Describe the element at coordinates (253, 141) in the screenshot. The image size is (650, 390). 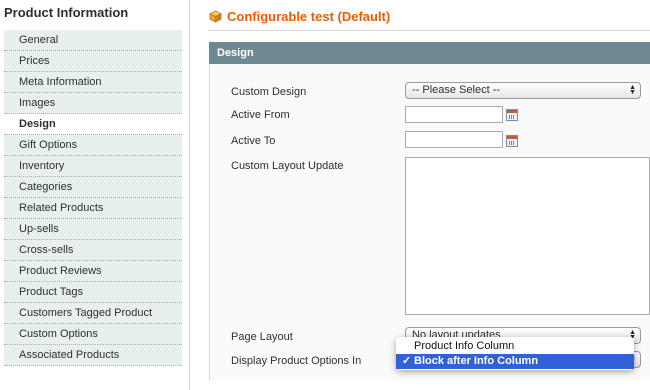
I see `active-to-label: Active To` at that location.